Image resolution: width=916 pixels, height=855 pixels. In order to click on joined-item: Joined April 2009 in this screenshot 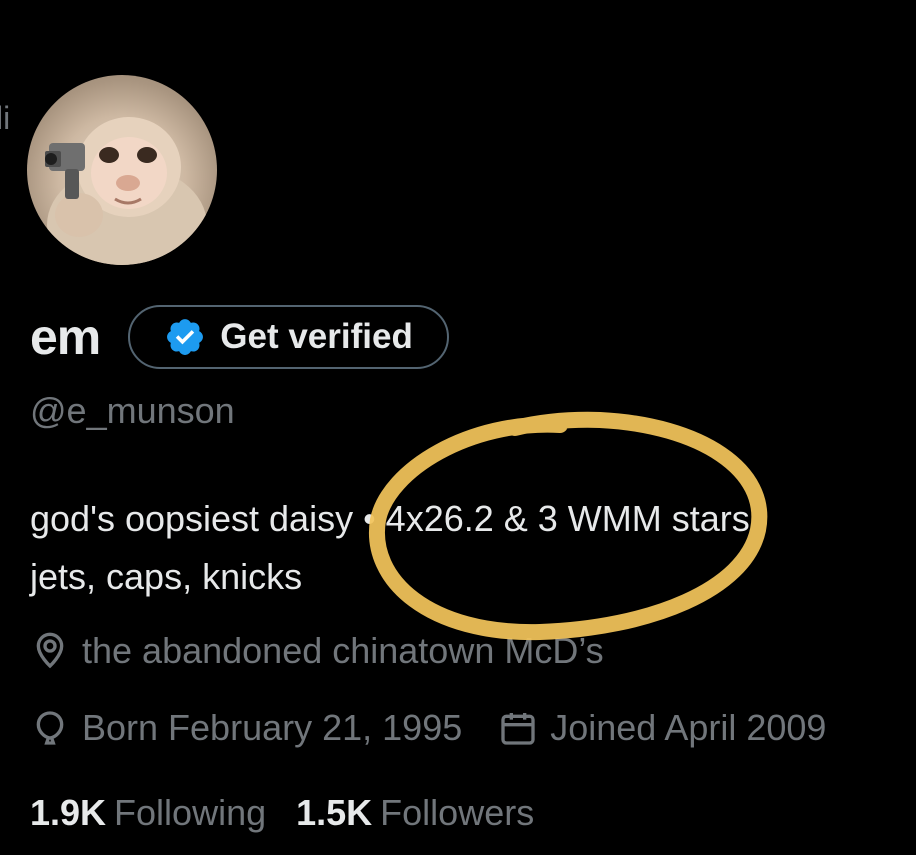, I will do `click(662, 728)`.